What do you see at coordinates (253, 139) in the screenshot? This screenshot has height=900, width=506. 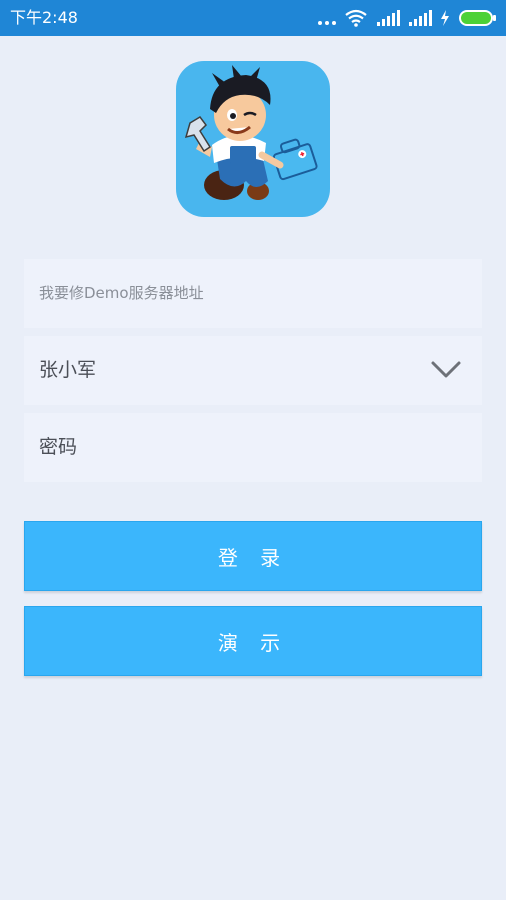 I see `app-logo-icon` at bounding box center [253, 139].